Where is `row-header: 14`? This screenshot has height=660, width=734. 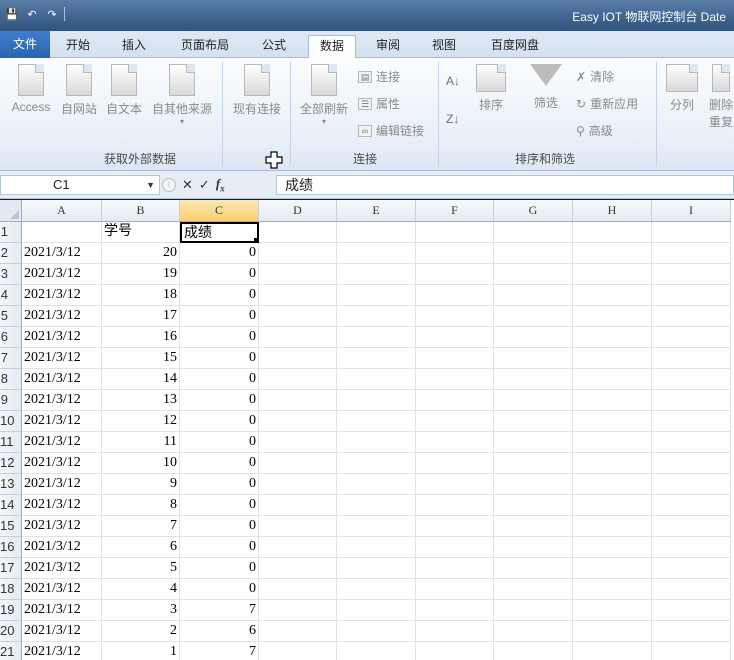
row-header: 14 is located at coordinates (11, 505).